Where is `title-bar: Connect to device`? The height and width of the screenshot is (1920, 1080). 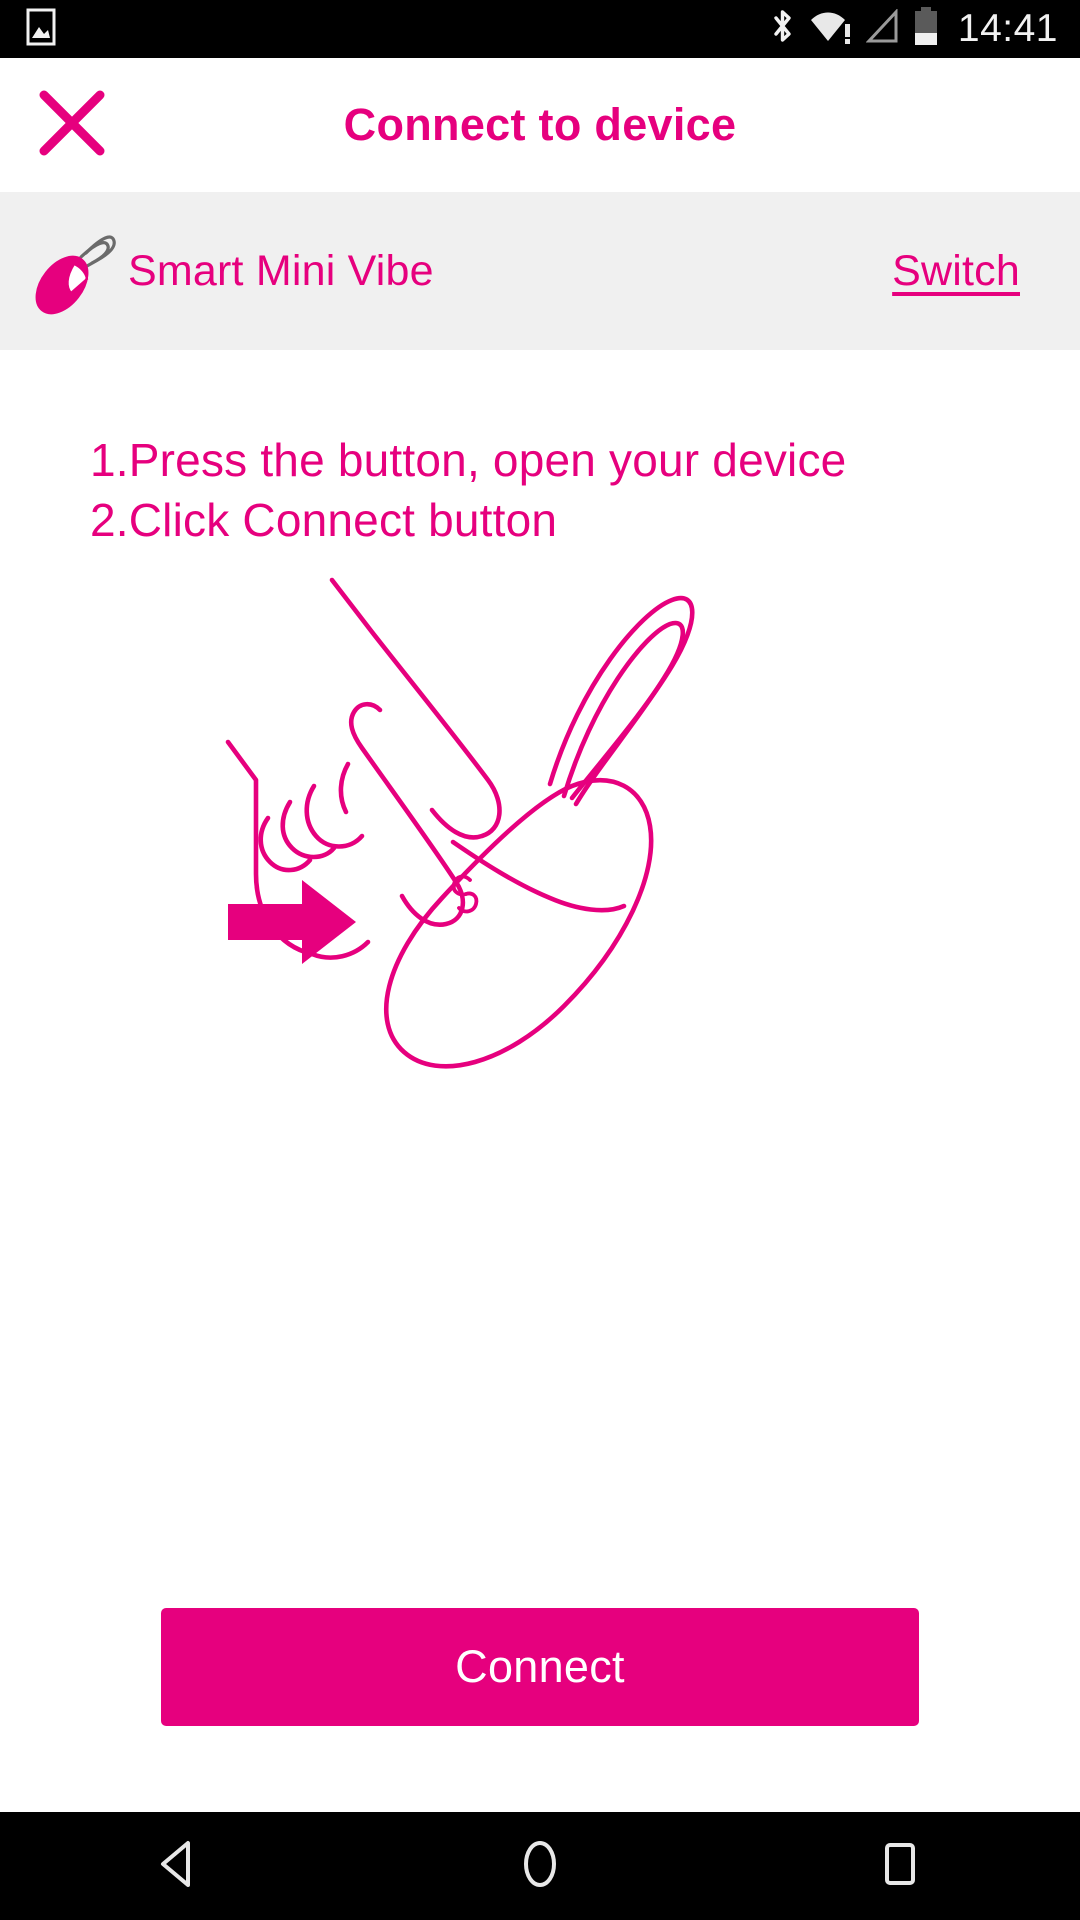
title-bar: Connect to device is located at coordinates (540, 125).